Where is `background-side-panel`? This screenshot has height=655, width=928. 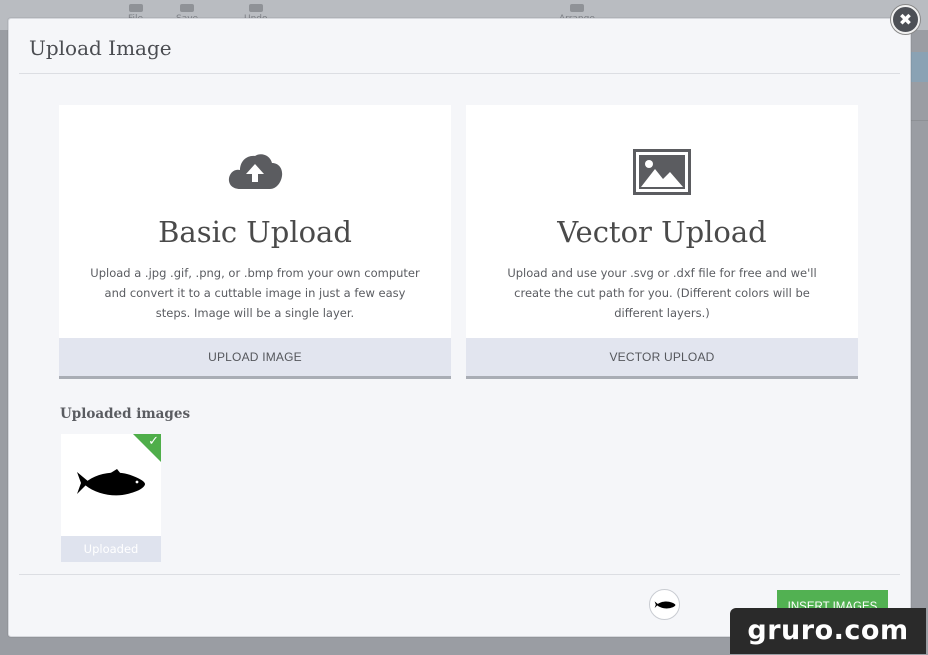
background-side-panel is located at coordinates (918, 67).